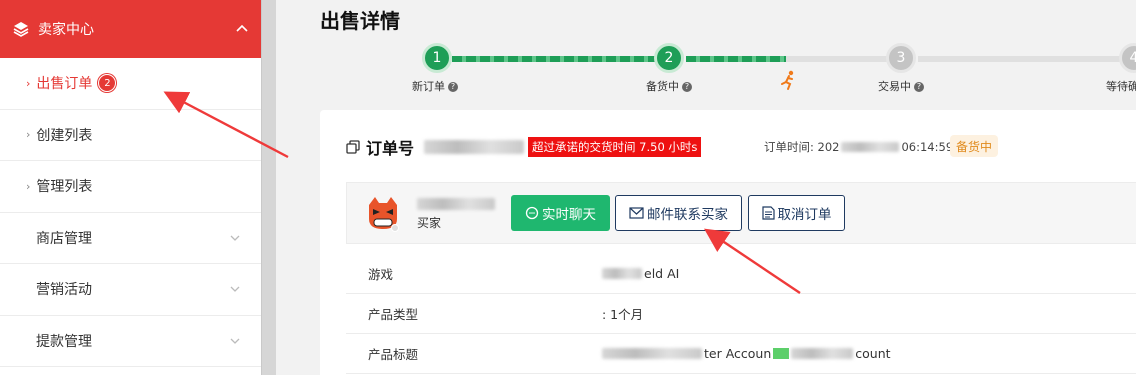 This screenshot has width=1136, height=375. Describe the element at coordinates (636, 213) in the screenshot. I see `mail-icon` at that location.